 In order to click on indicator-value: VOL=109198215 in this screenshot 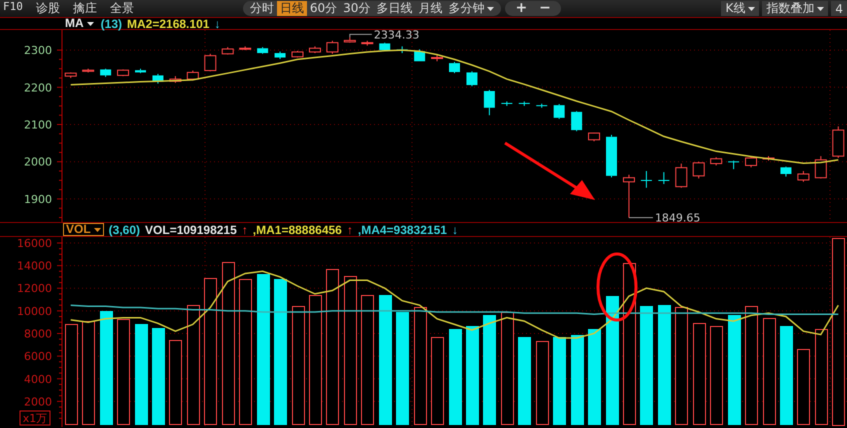, I will do `click(191, 229)`.